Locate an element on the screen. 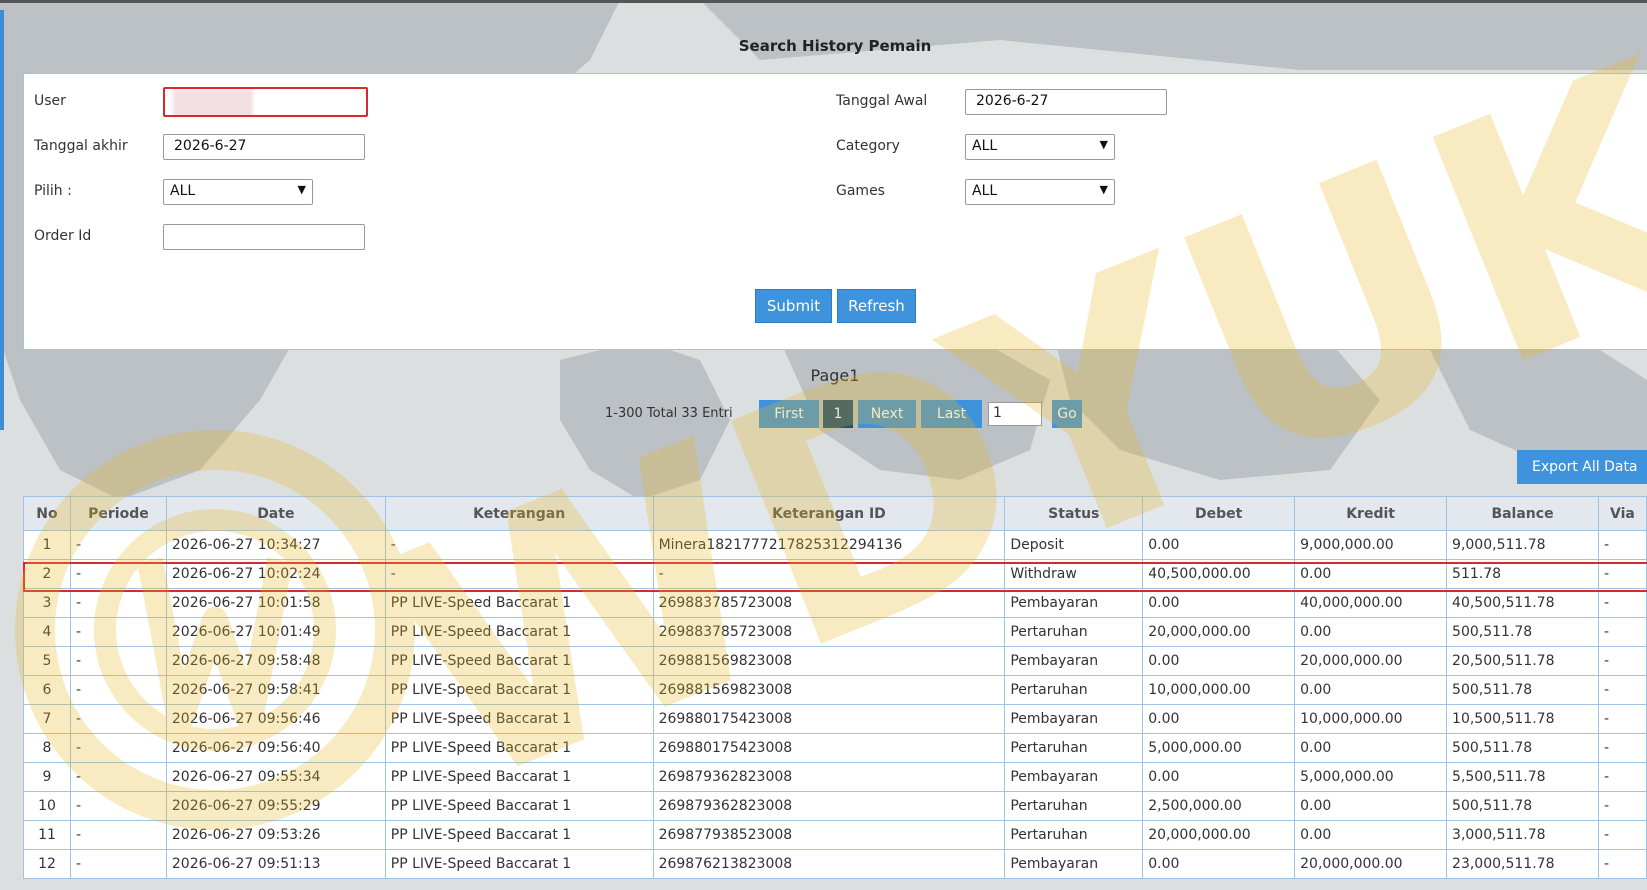 This screenshot has height=890, width=1647. header-balance: Balance is located at coordinates (1522, 513).